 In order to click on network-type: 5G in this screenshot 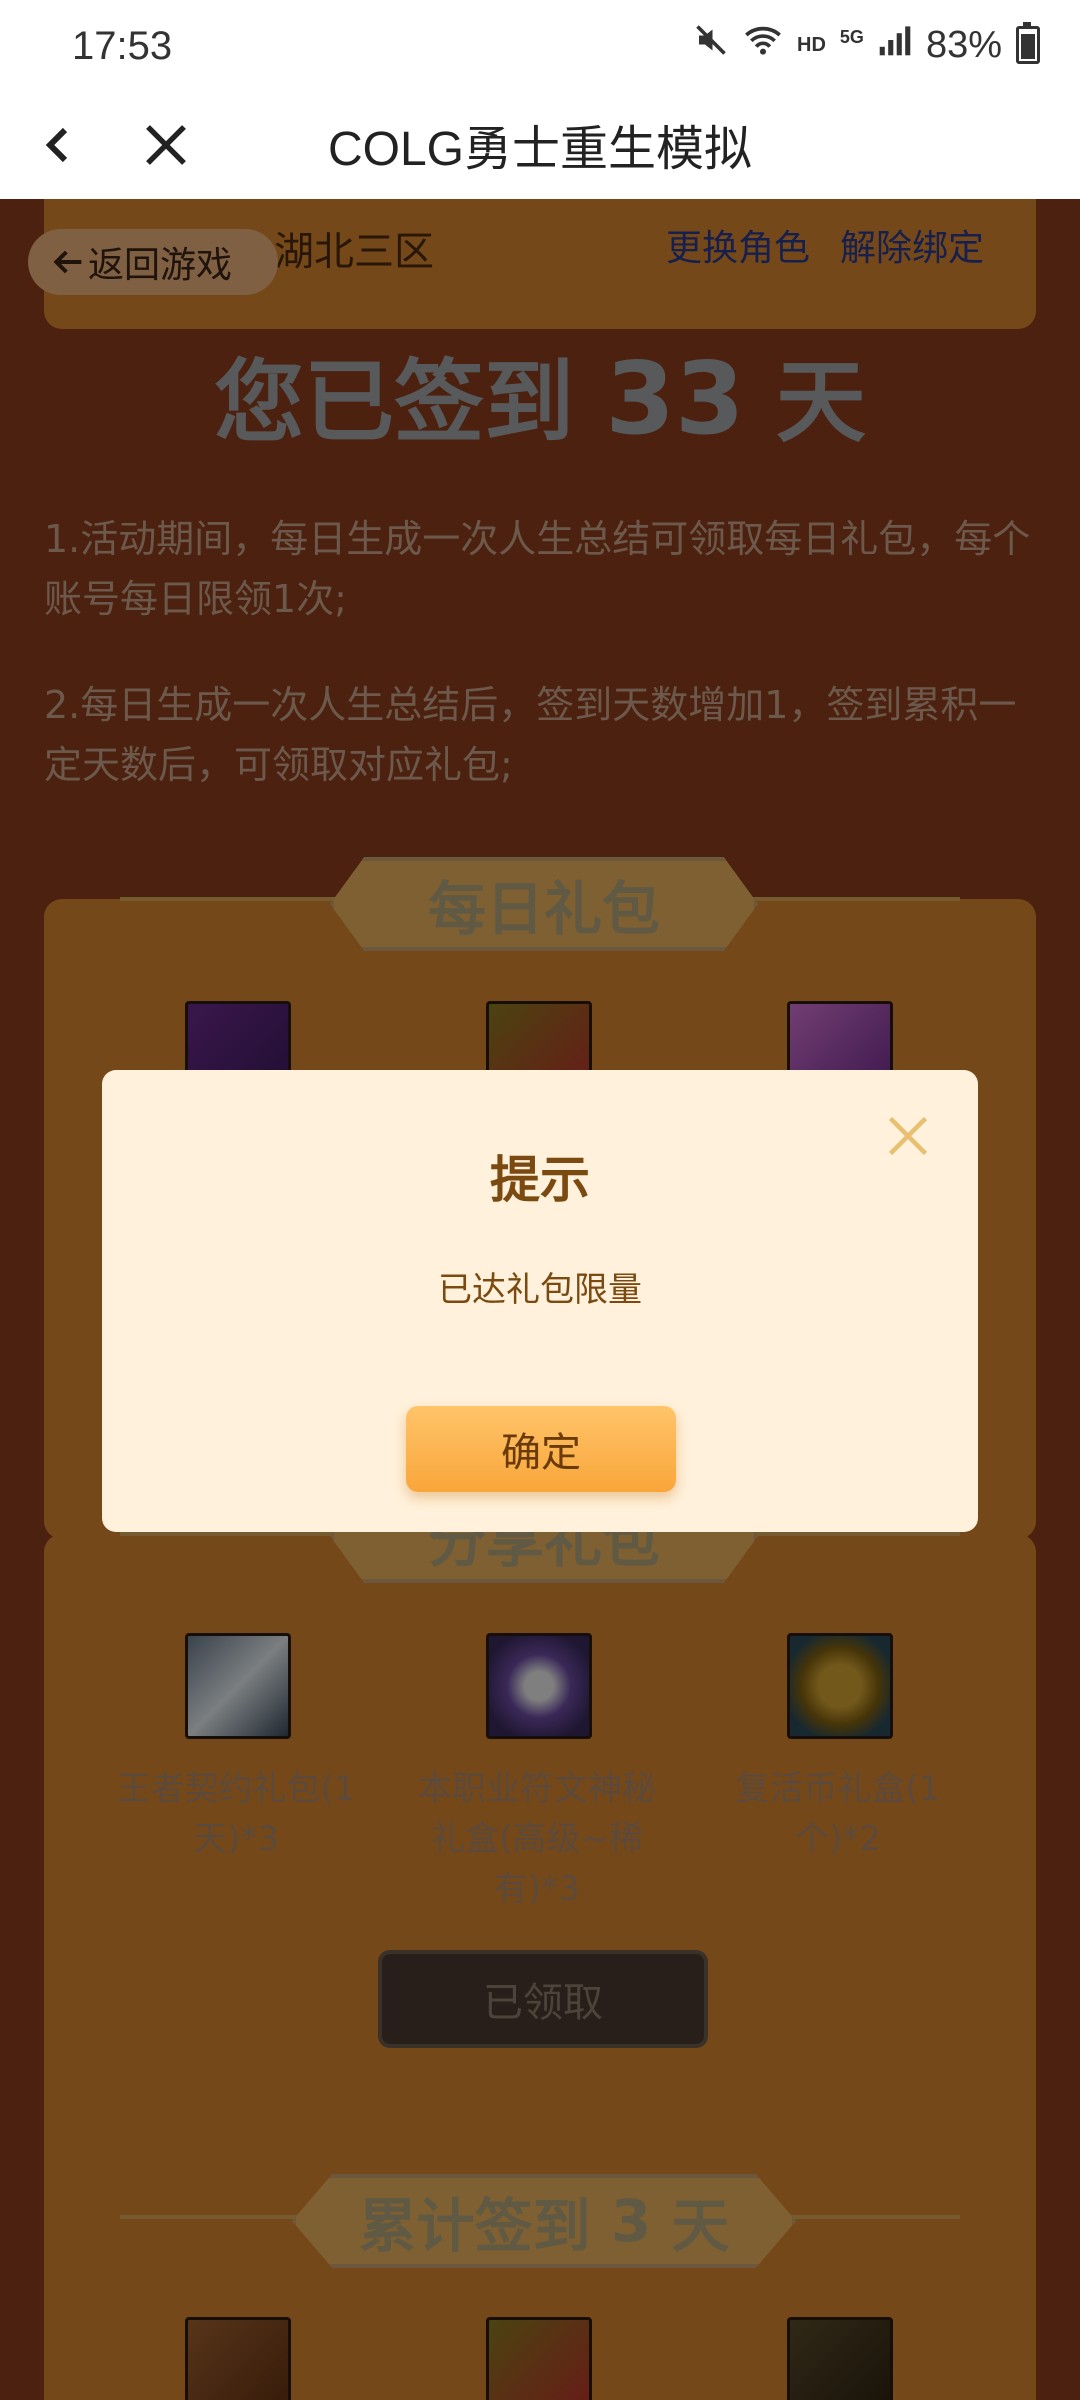, I will do `click(851, 36)`.